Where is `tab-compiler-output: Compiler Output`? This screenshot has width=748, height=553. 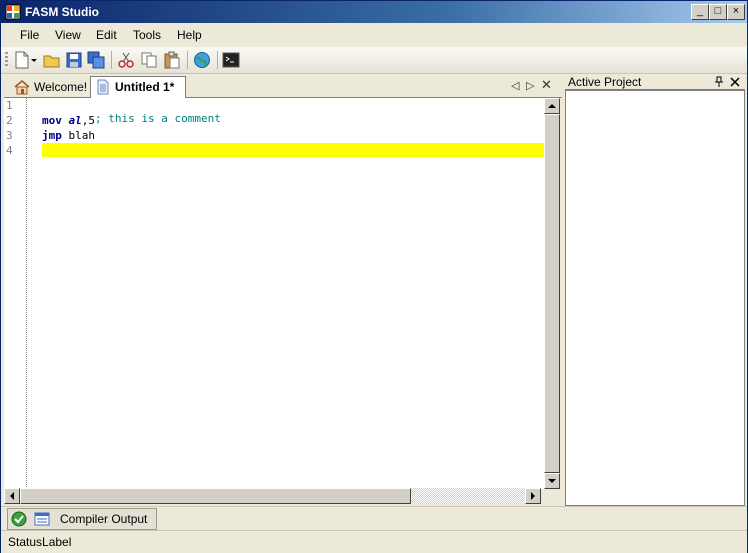
tab-compiler-output: Compiler Output is located at coordinates (82, 519).